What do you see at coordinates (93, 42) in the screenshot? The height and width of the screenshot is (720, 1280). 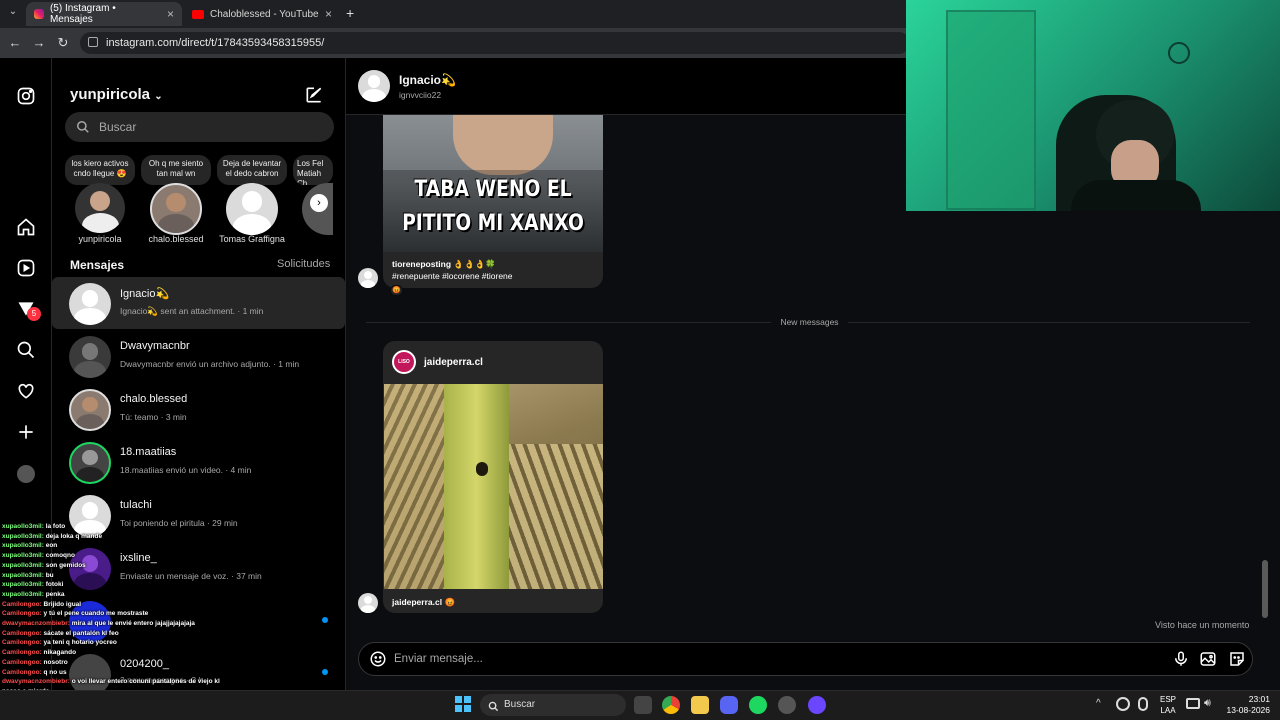 I see `site-info-icon` at bounding box center [93, 42].